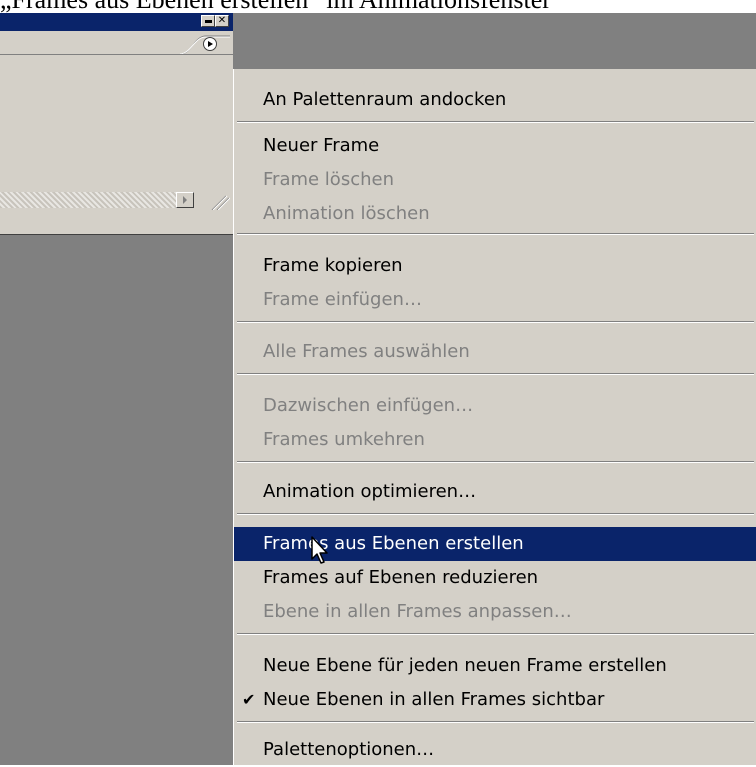  What do you see at coordinates (215, 201) in the screenshot?
I see `resize-grip-icon` at bounding box center [215, 201].